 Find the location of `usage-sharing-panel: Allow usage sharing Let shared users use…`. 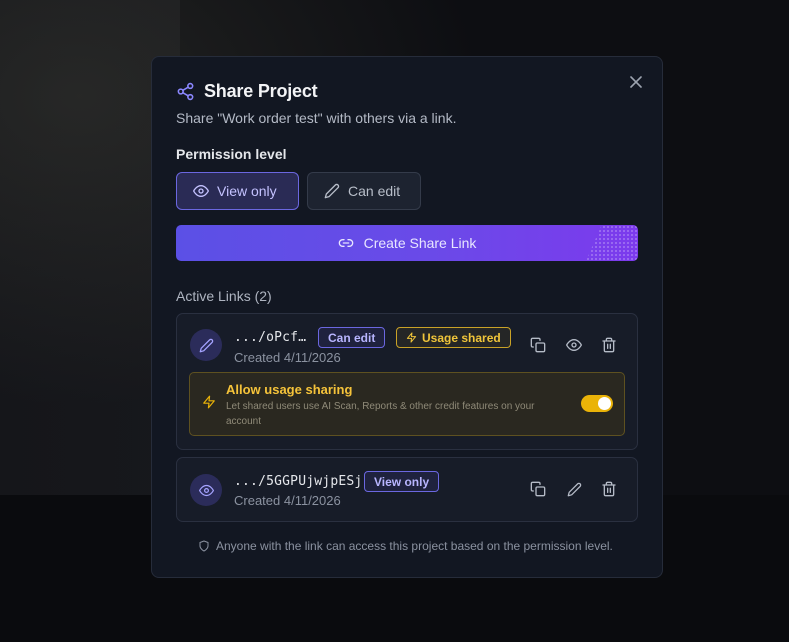

usage-sharing-panel: Allow usage sharing Let shared users use… is located at coordinates (407, 404).